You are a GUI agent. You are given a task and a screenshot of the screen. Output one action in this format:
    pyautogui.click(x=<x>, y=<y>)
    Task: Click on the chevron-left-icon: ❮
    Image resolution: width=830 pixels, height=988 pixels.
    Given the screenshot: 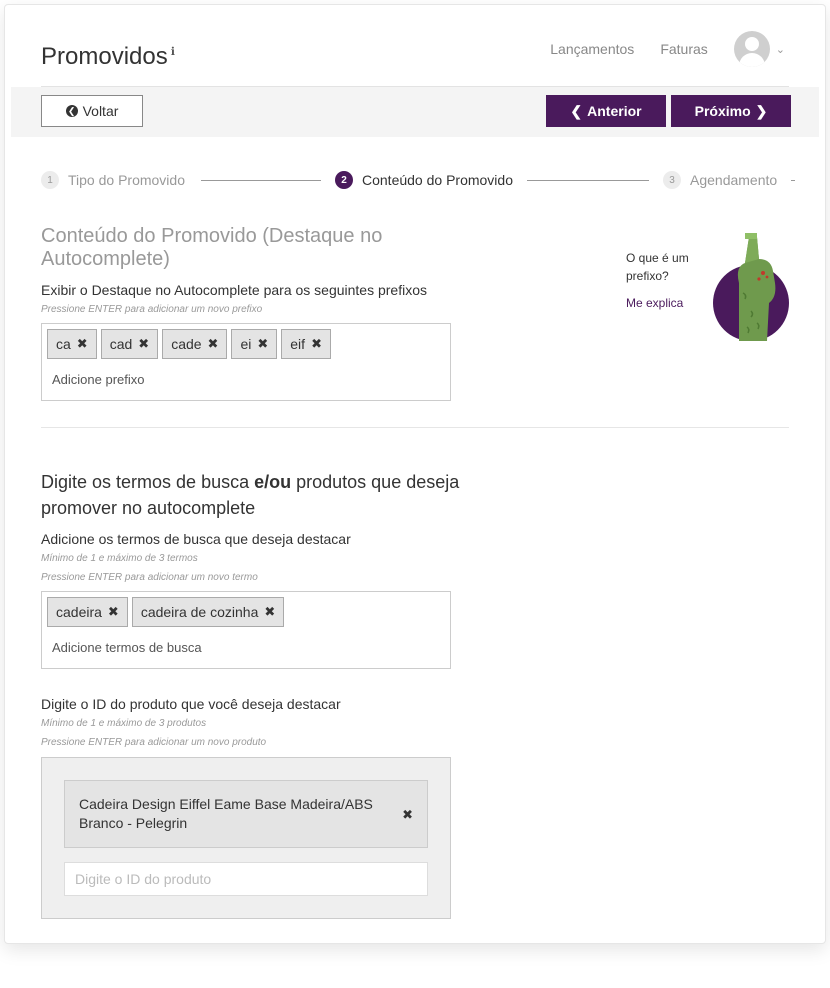 What is the action you would take?
    pyautogui.click(x=576, y=110)
    